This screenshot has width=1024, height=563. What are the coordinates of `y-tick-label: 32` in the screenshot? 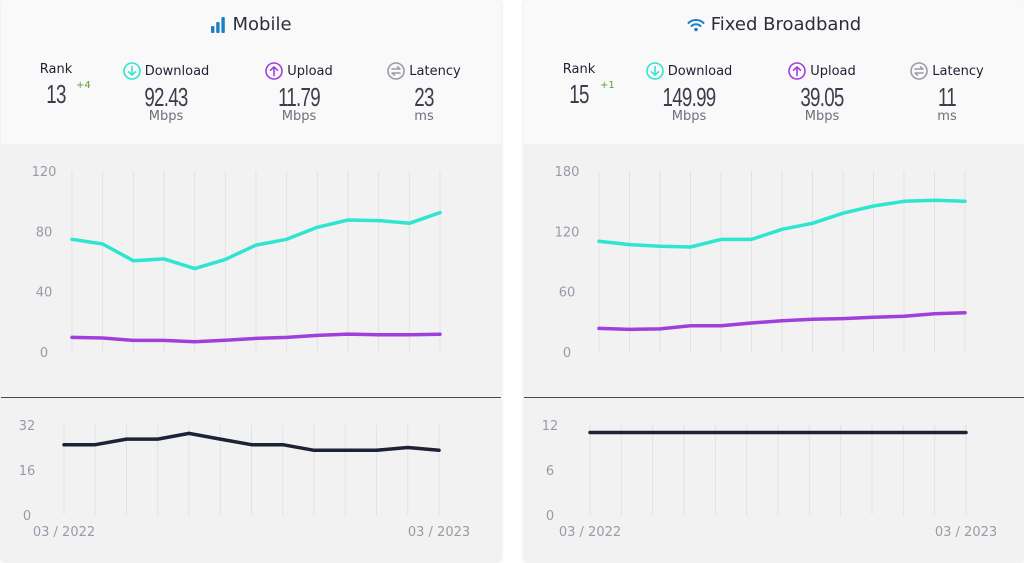 It's located at (27, 426).